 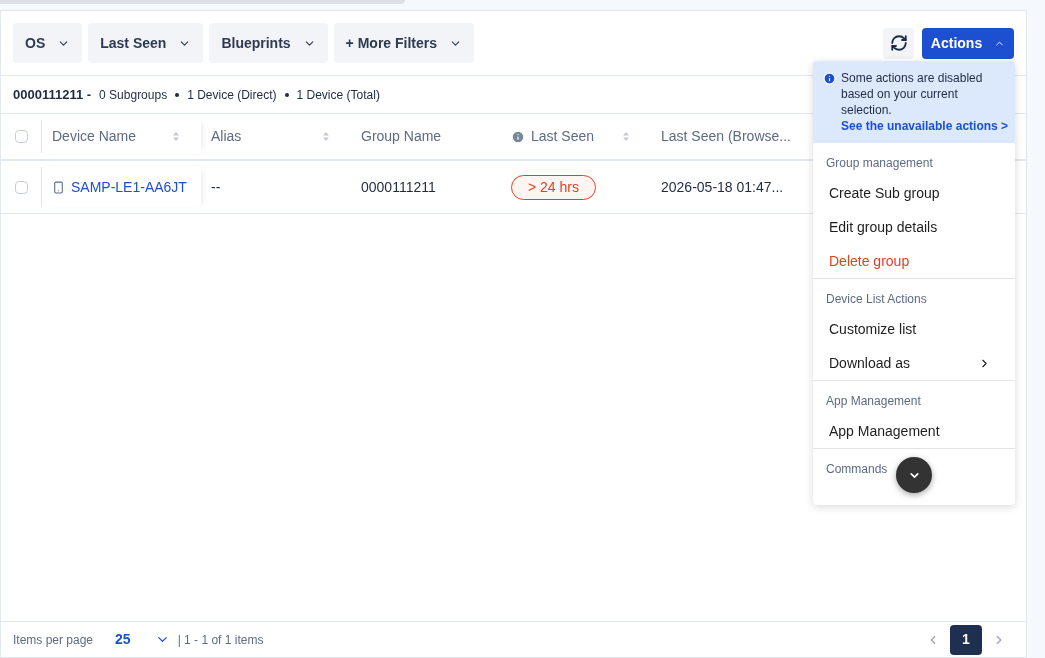 What do you see at coordinates (398, 187) in the screenshot?
I see `table-cell-text: 0000111211` at bounding box center [398, 187].